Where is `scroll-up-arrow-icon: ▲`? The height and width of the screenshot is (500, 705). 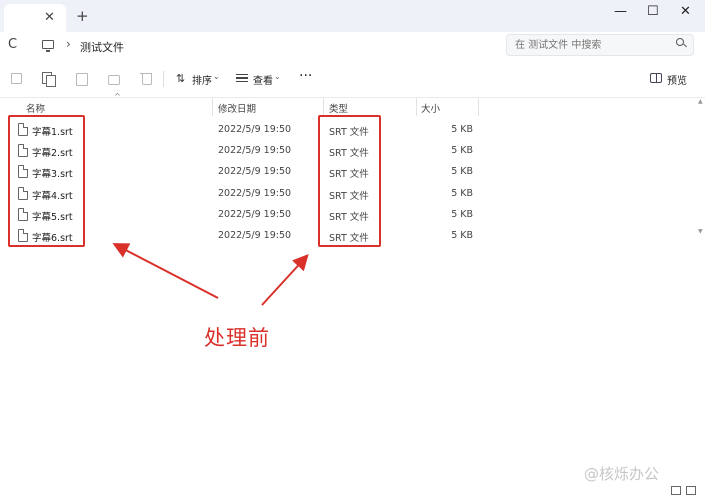
scroll-up-arrow-icon: ▲ is located at coordinates (700, 101).